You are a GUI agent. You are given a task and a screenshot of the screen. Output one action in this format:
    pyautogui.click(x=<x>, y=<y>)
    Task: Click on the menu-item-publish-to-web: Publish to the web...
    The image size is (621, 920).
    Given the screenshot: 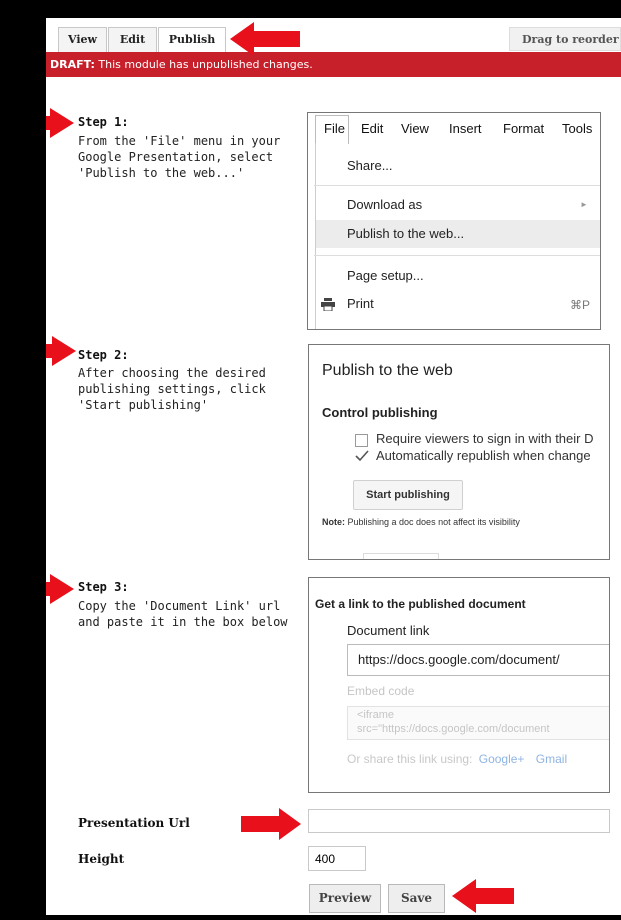 What is the action you would take?
    pyautogui.click(x=406, y=233)
    